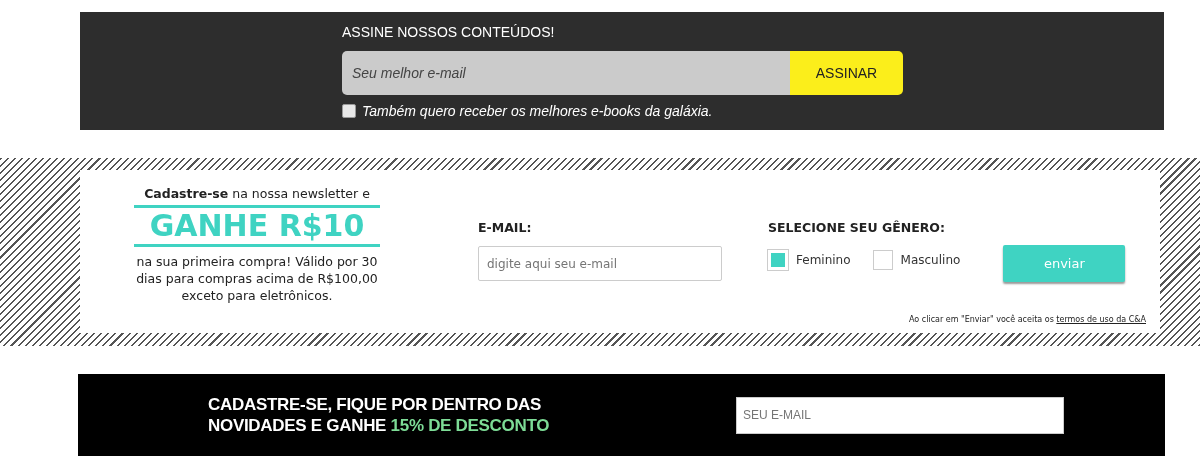 This screenshot has width=1200, height=473. Describe the element at coordinates (857, 227) in the screenshot. I see `gender-label: SELECIONE SEU GÊNERO:` at that location.